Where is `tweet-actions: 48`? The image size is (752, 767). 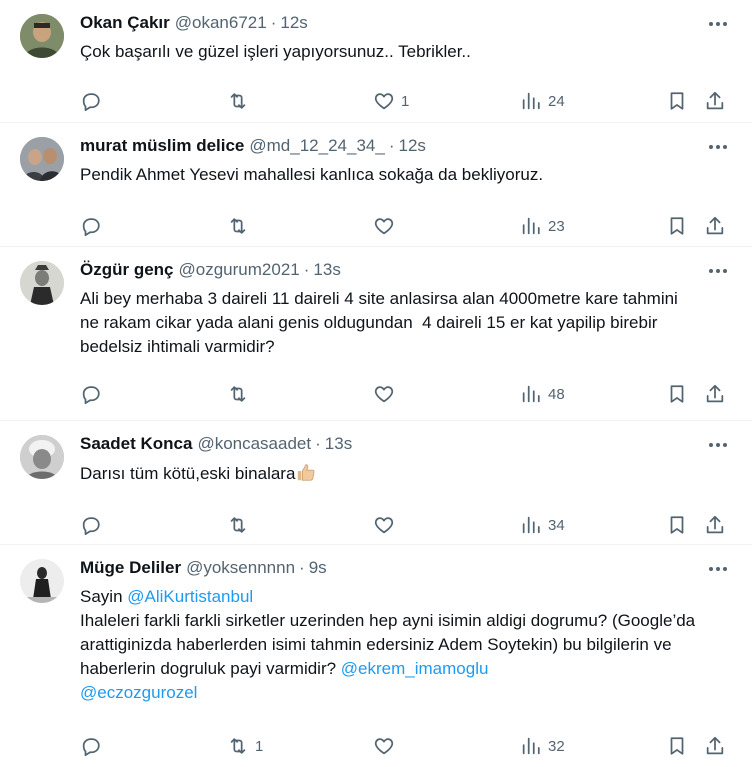
tweet-actions: 48 is located at coordinates (408, 394).